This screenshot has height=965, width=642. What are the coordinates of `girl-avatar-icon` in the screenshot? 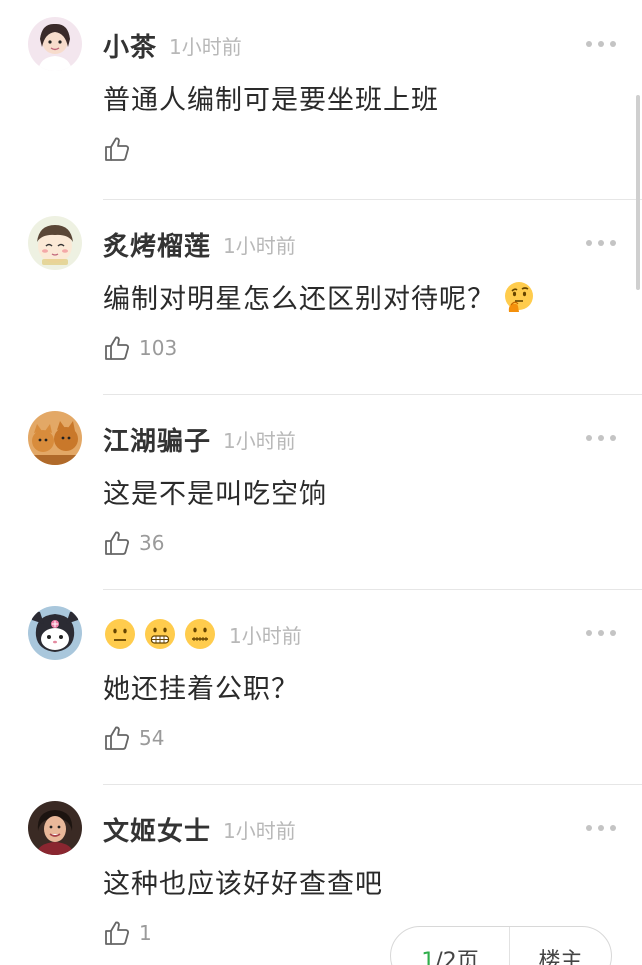 It's located at (55, 44).